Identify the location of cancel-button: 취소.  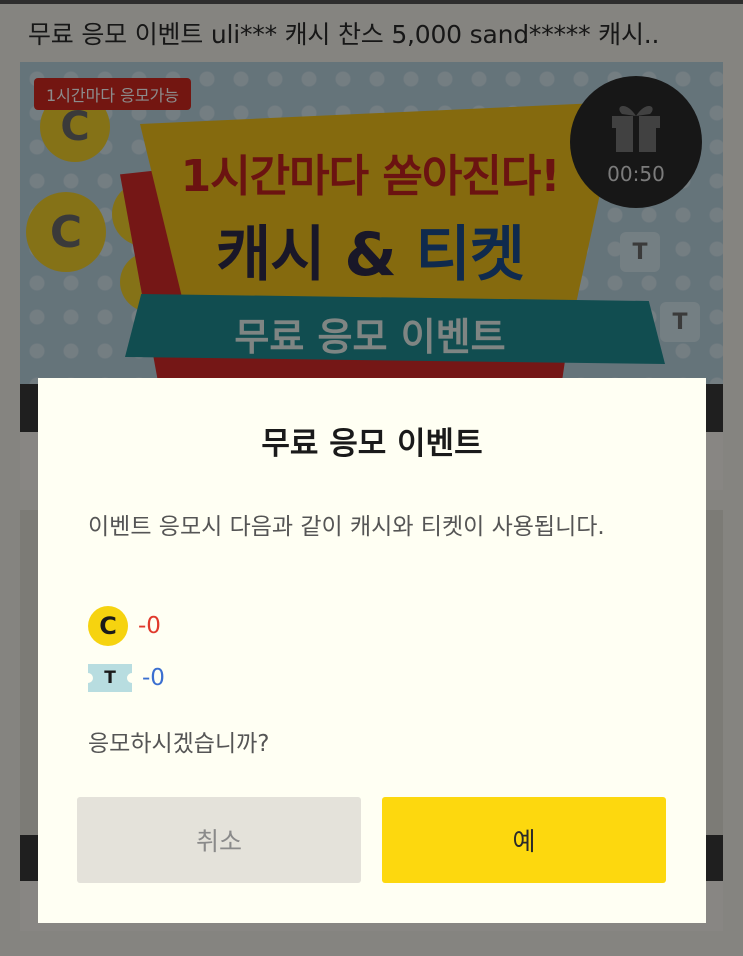
(219, 840).